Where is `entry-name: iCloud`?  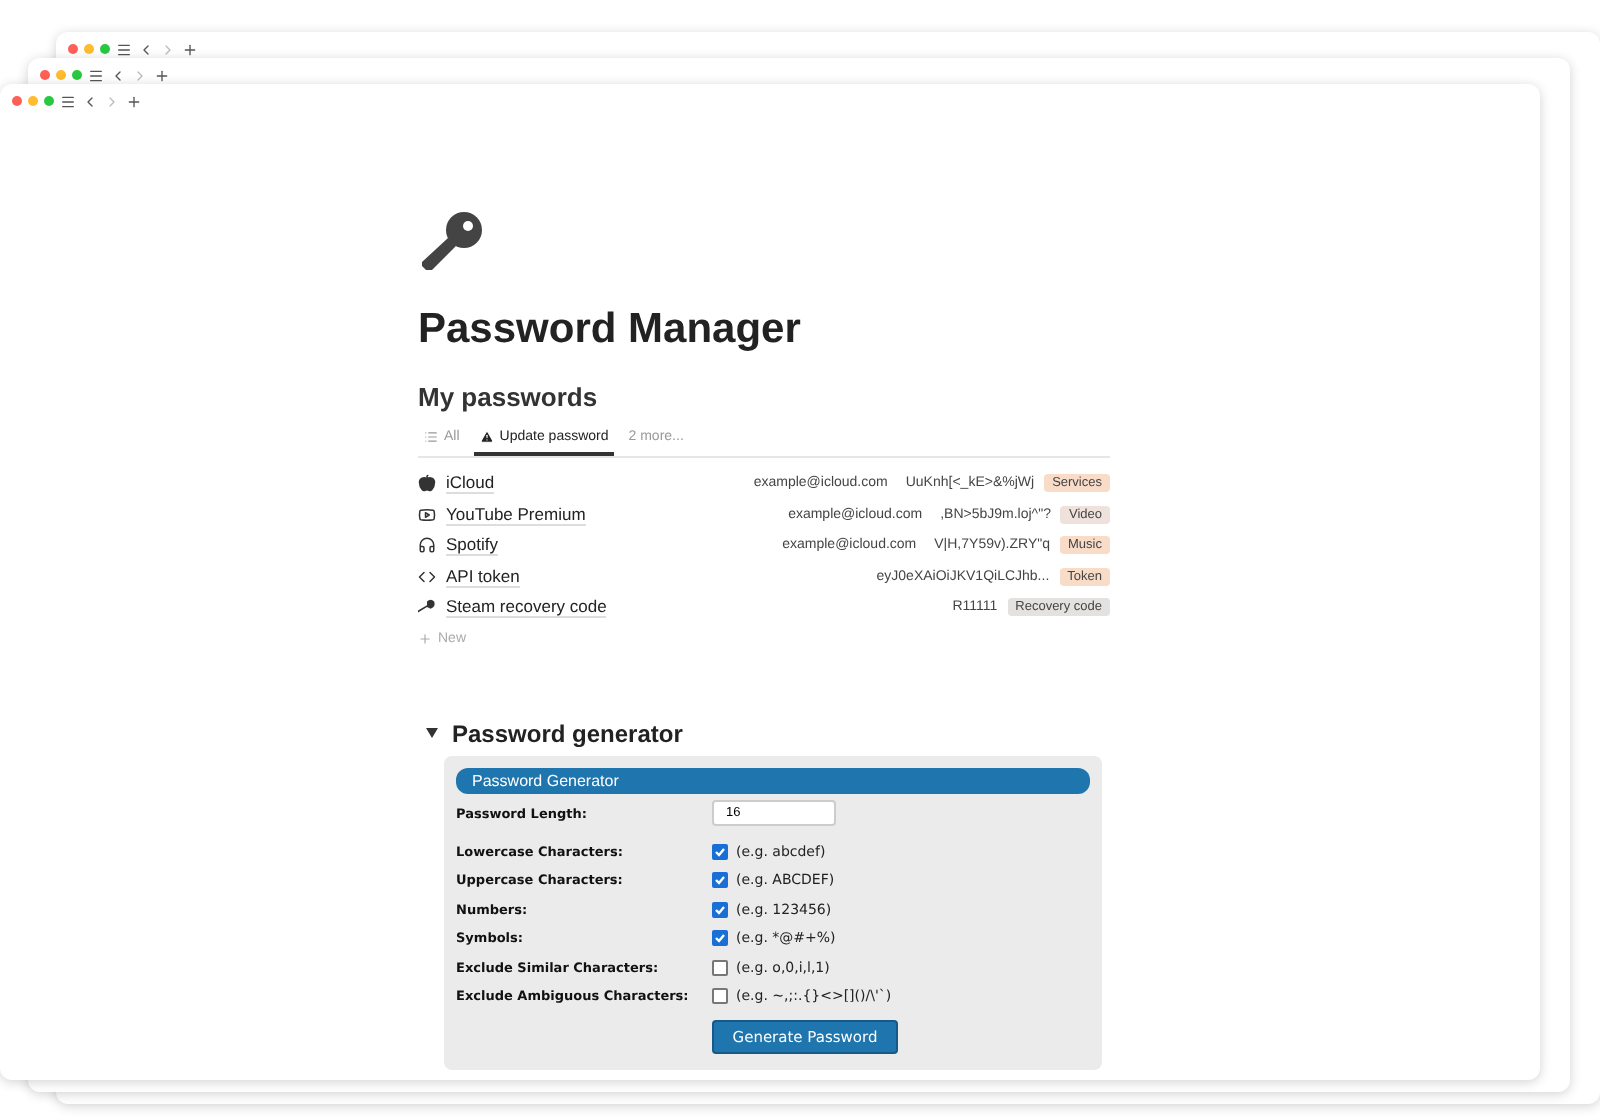
entry-name: iCloud is located at coordinates (470, 483).